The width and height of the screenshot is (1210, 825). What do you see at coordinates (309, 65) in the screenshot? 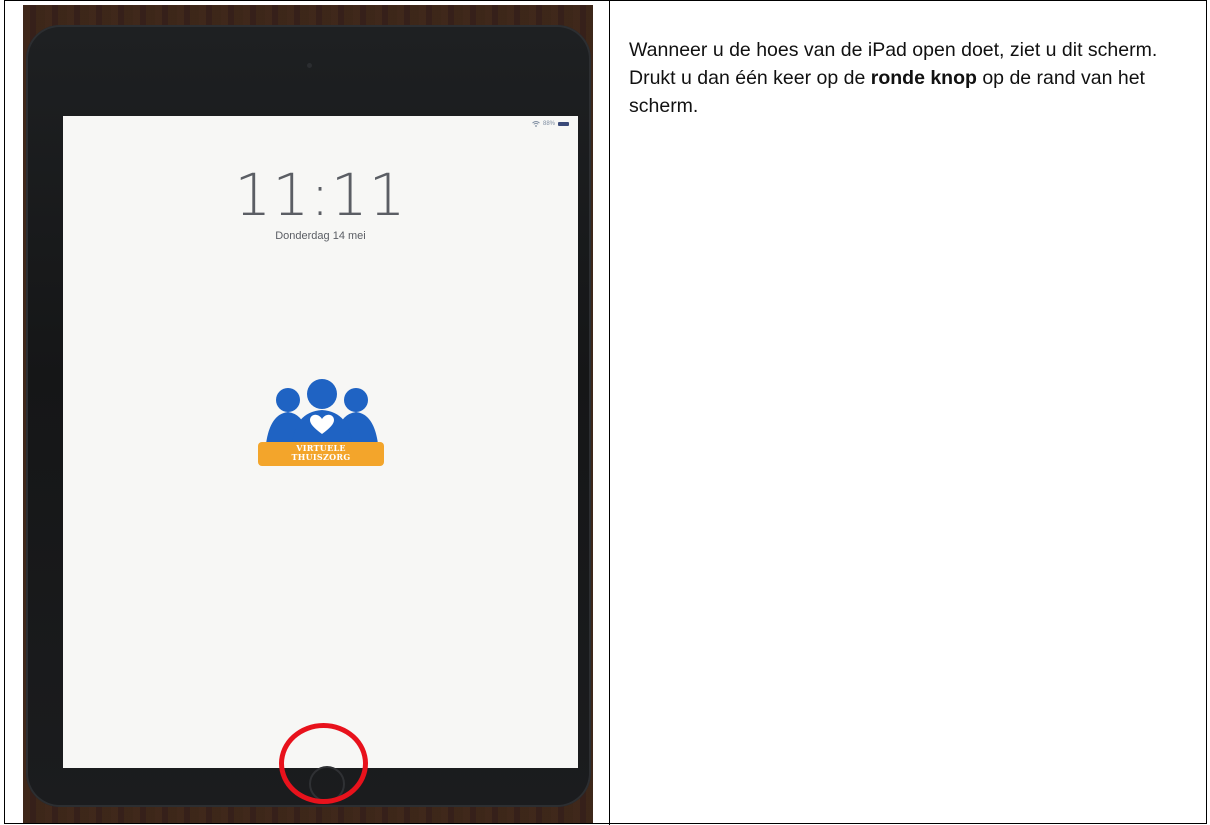
I see `camera-icon` at bounding box center [309, 65].